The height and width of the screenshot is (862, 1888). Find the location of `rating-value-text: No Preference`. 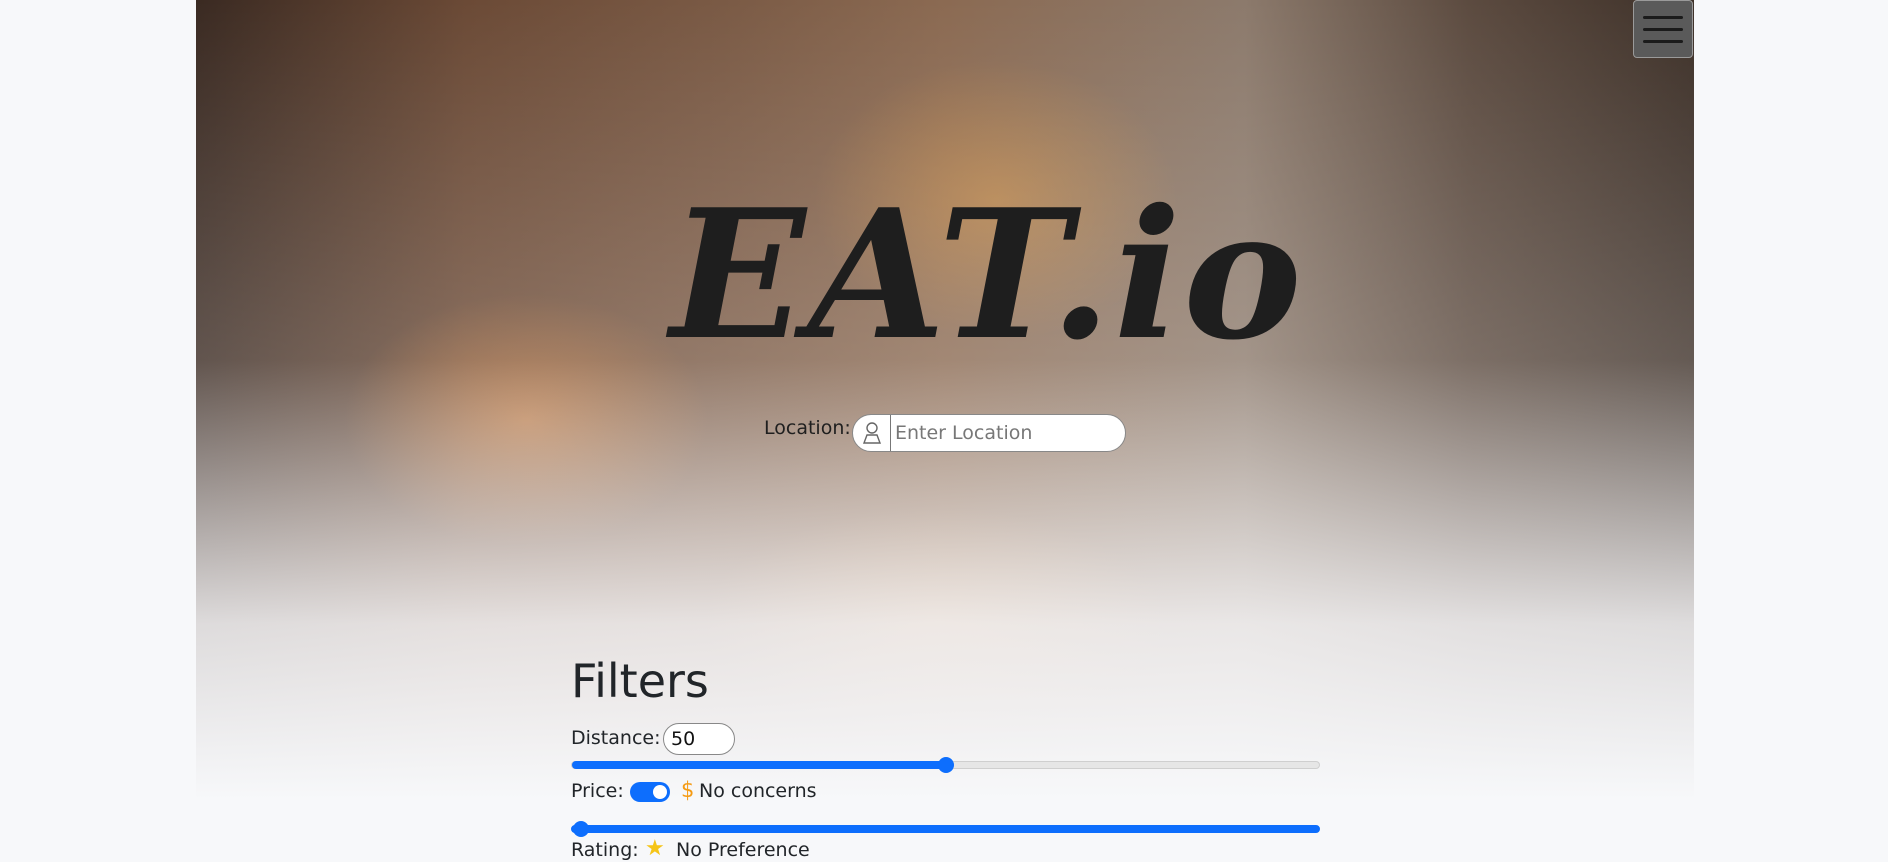

rating-value-text: No Preference is located at coordinates (743, 850).